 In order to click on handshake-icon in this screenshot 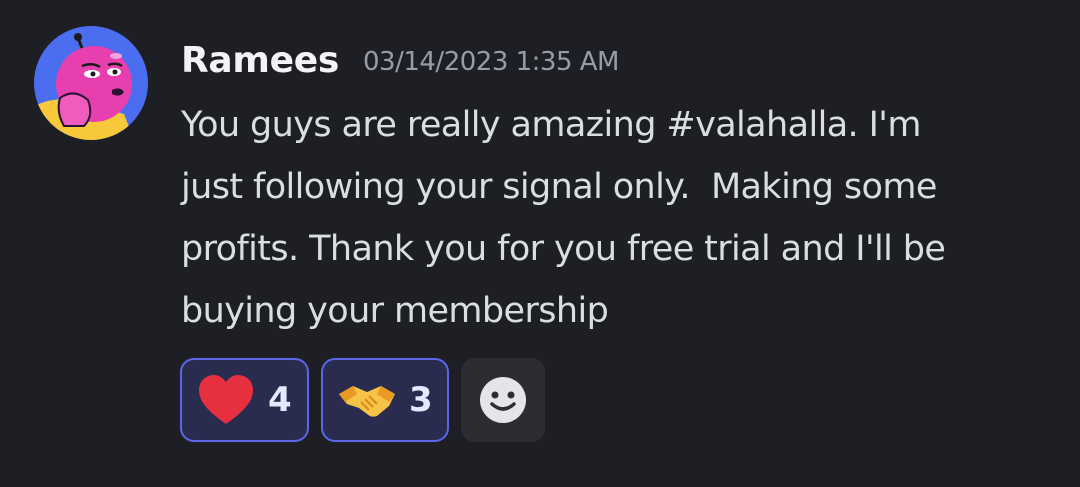, I will do `click(367, 400)`.